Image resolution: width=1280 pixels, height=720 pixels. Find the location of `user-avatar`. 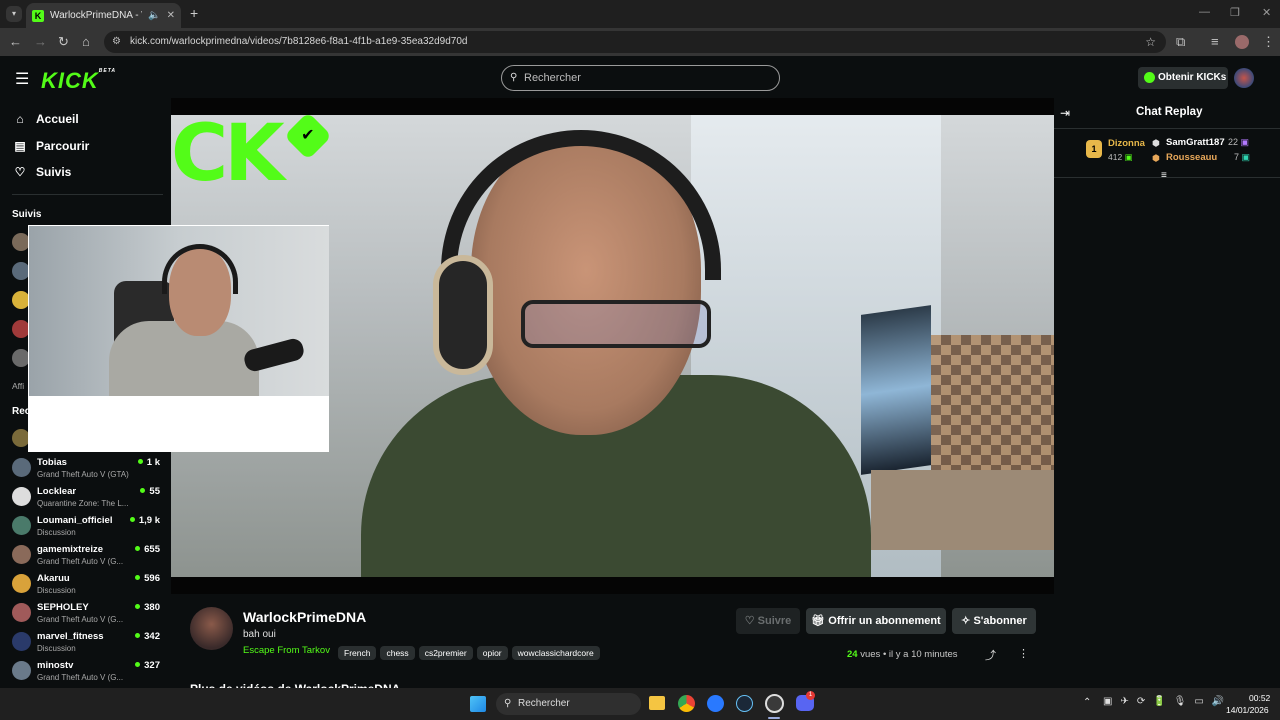

user-avatar is located at coordinates (1244, 78).